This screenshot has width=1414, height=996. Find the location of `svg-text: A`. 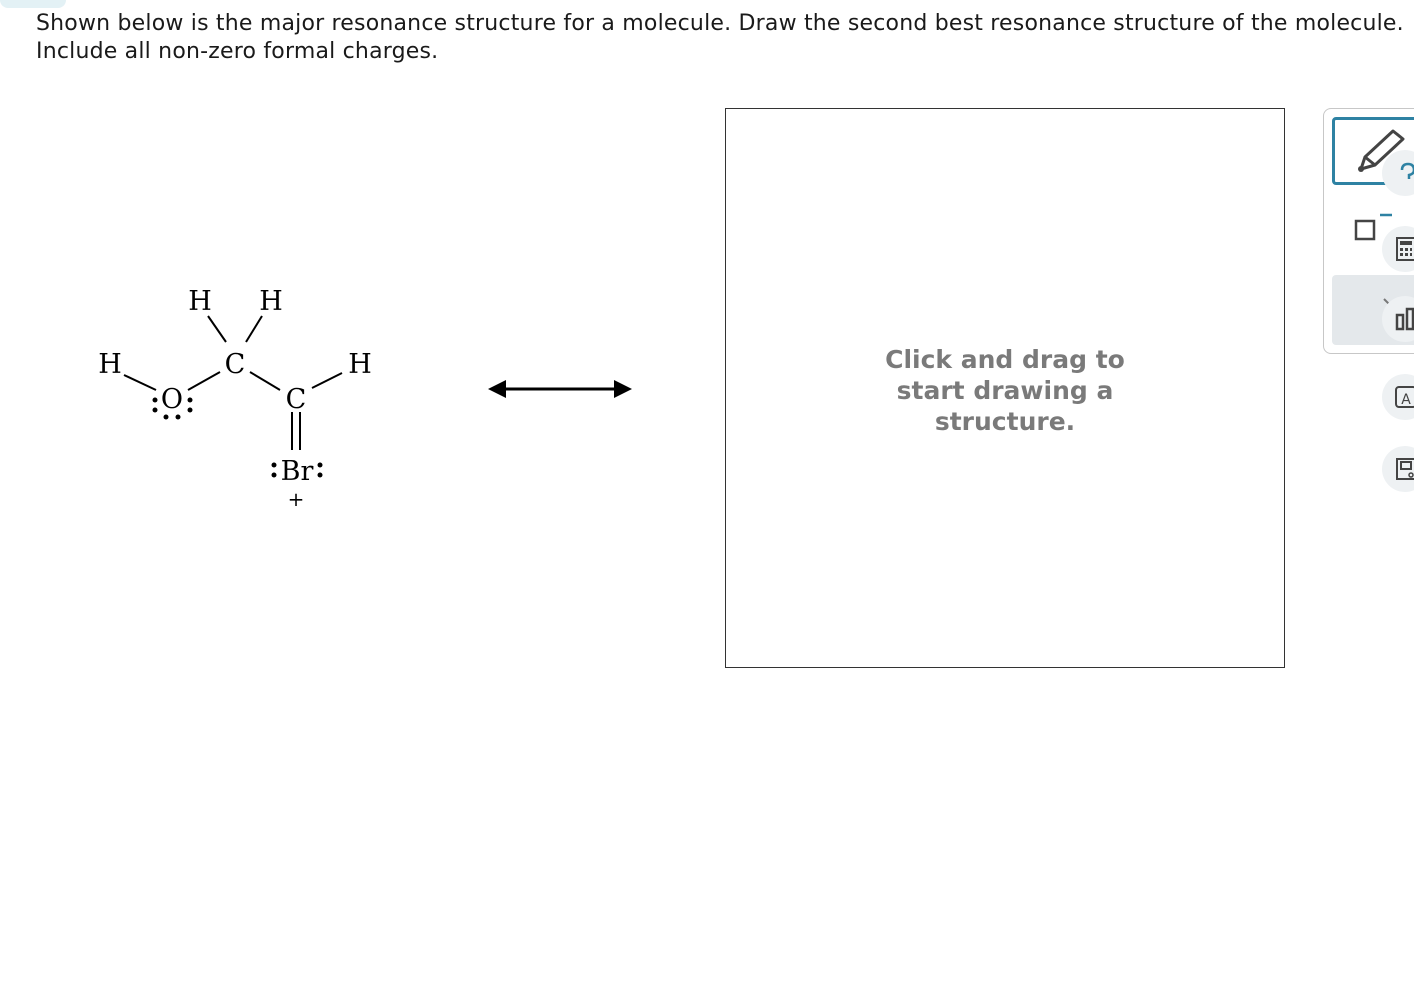

svg-text: A is located at coordinates (1406, 400).